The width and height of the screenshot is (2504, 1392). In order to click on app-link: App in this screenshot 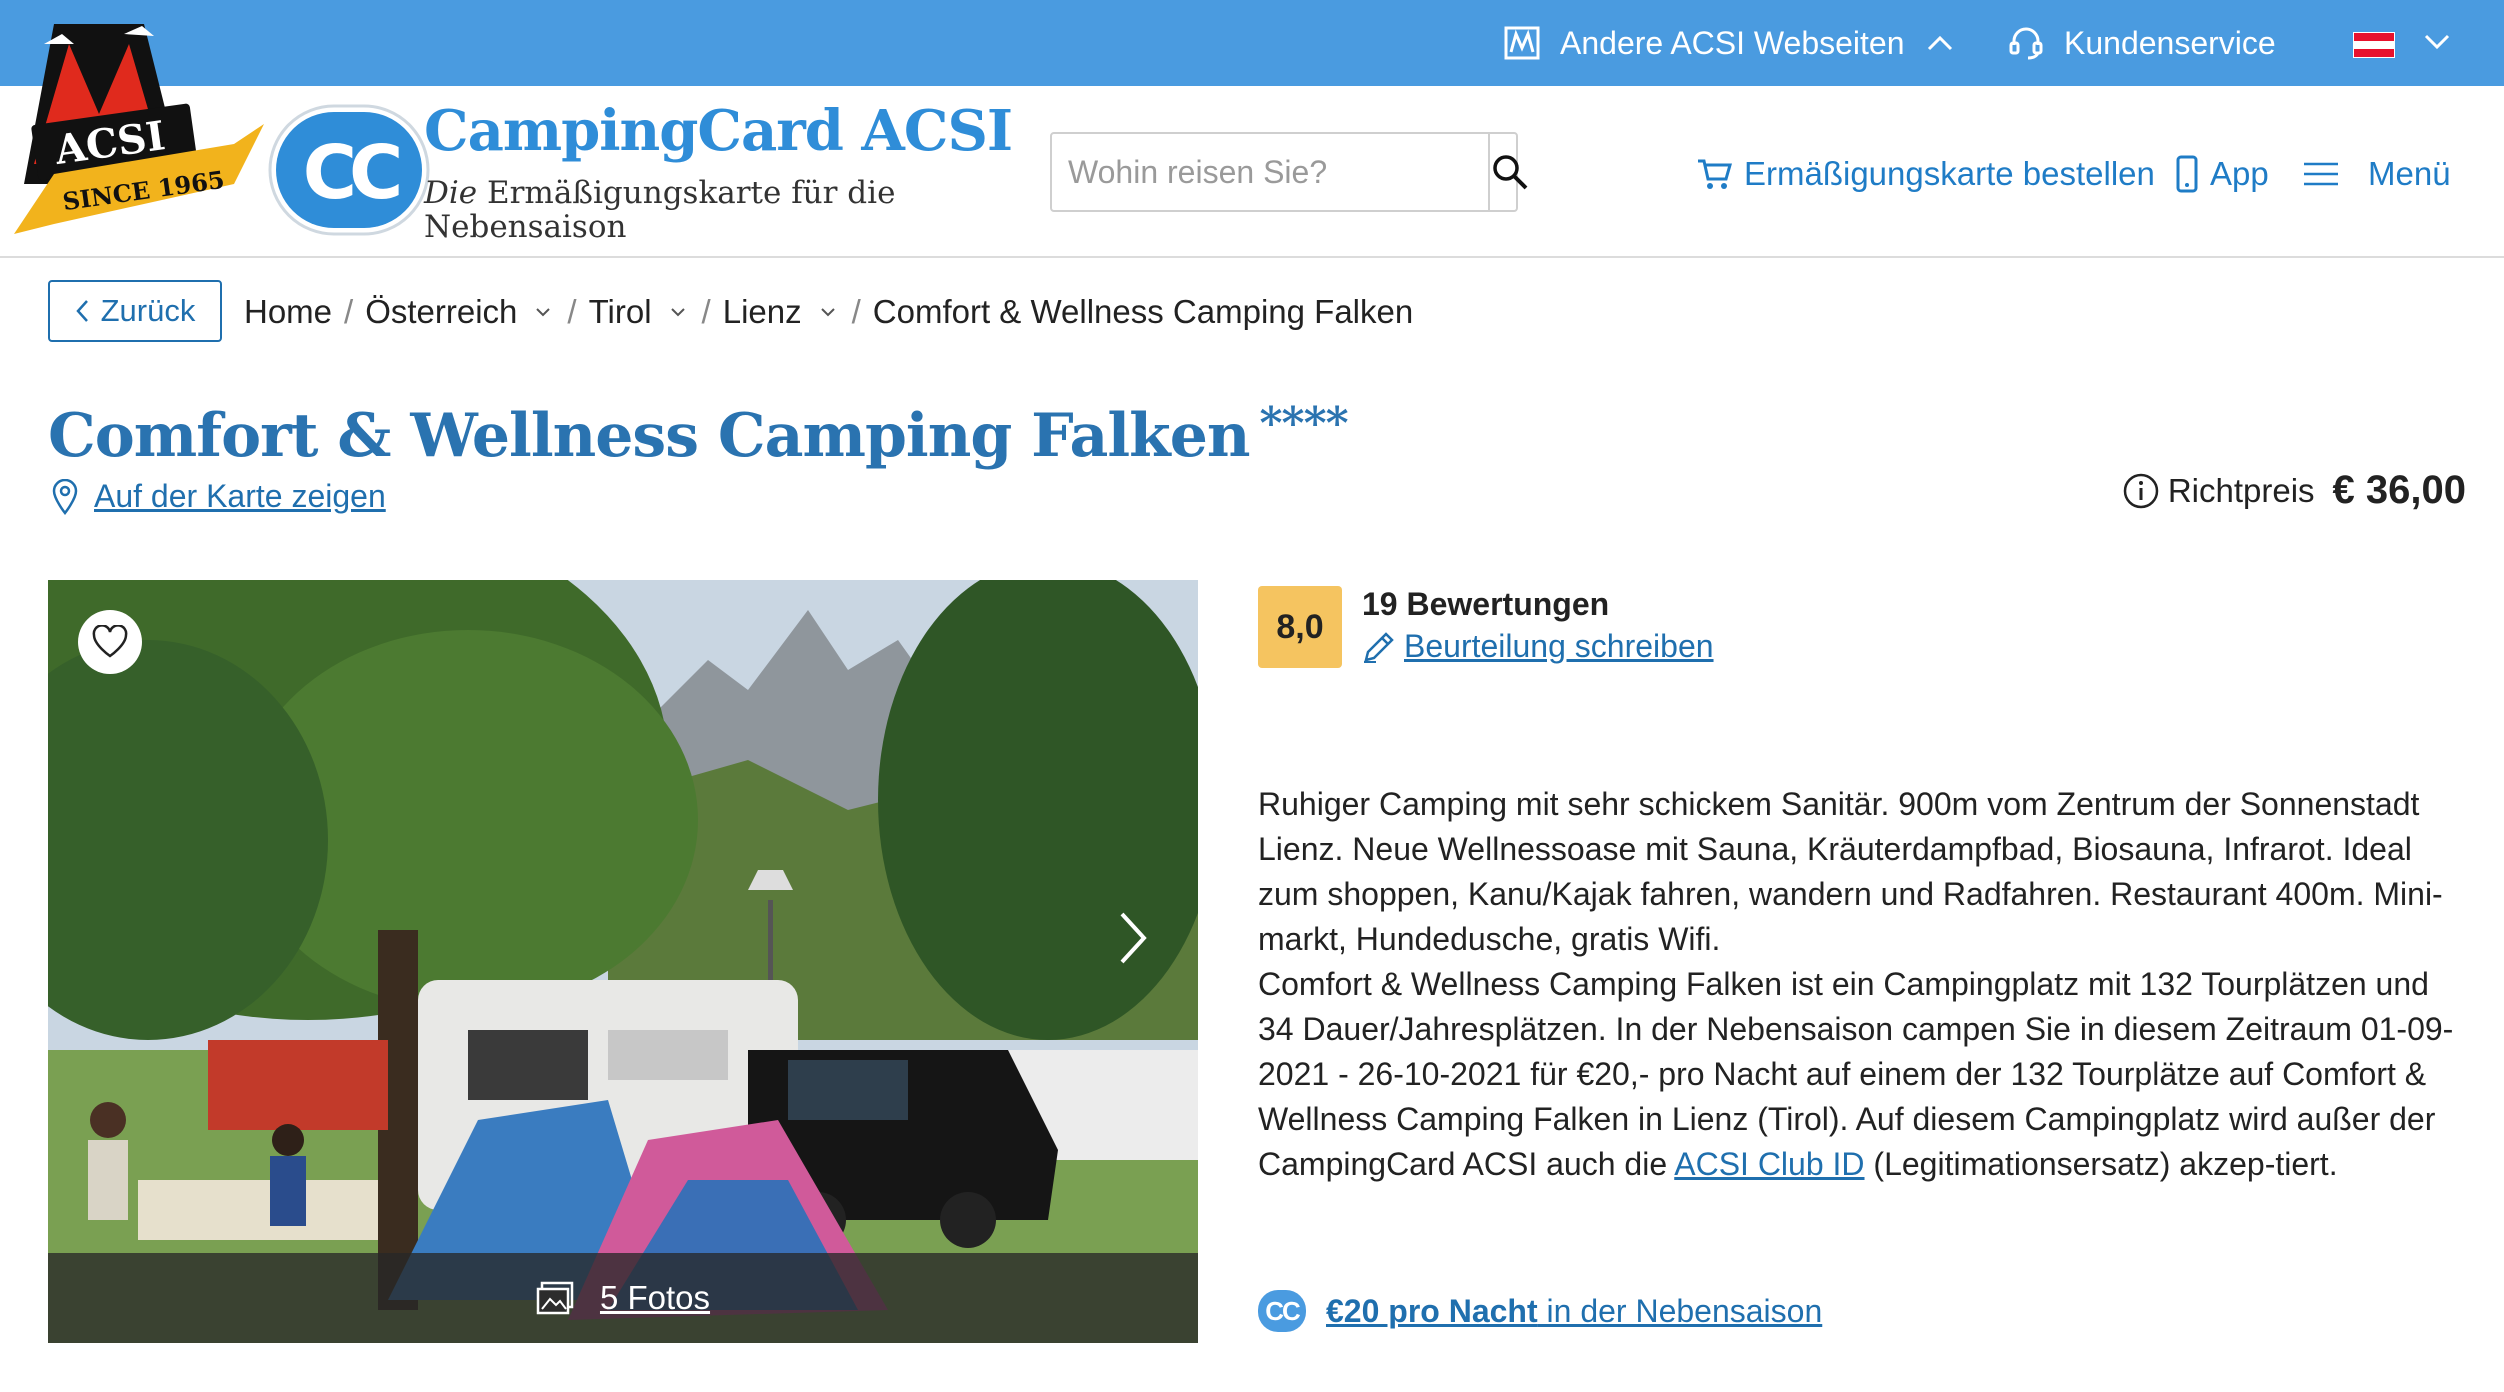, I will do `click(2222, 174)`.